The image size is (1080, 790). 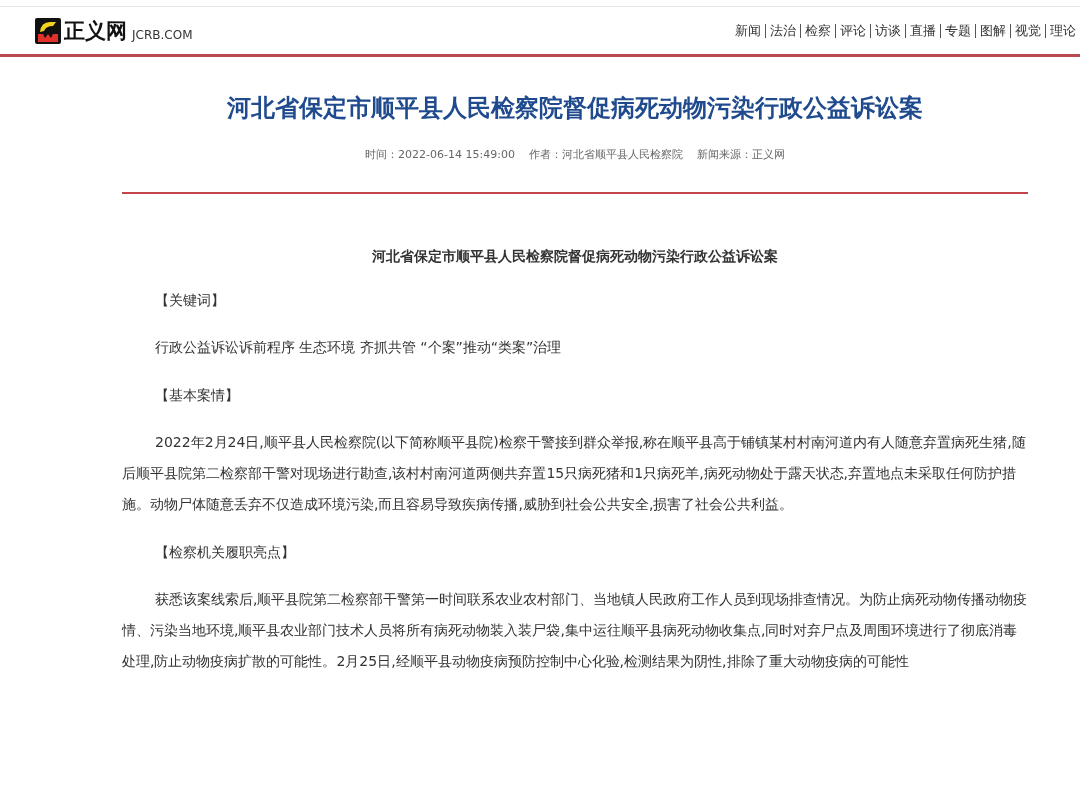 I want to click on site-domain: JCRB.COM, so click(x=162, y=35).